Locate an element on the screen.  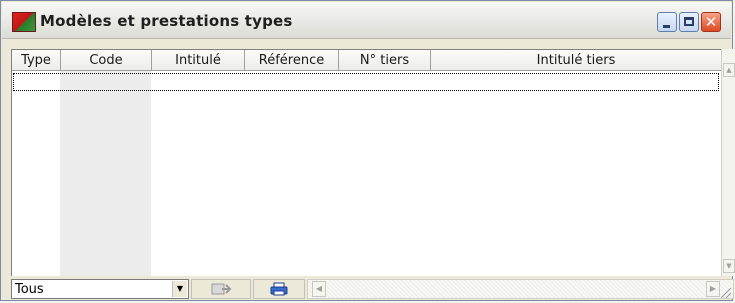
print-button is located at coordinates (279, 289).